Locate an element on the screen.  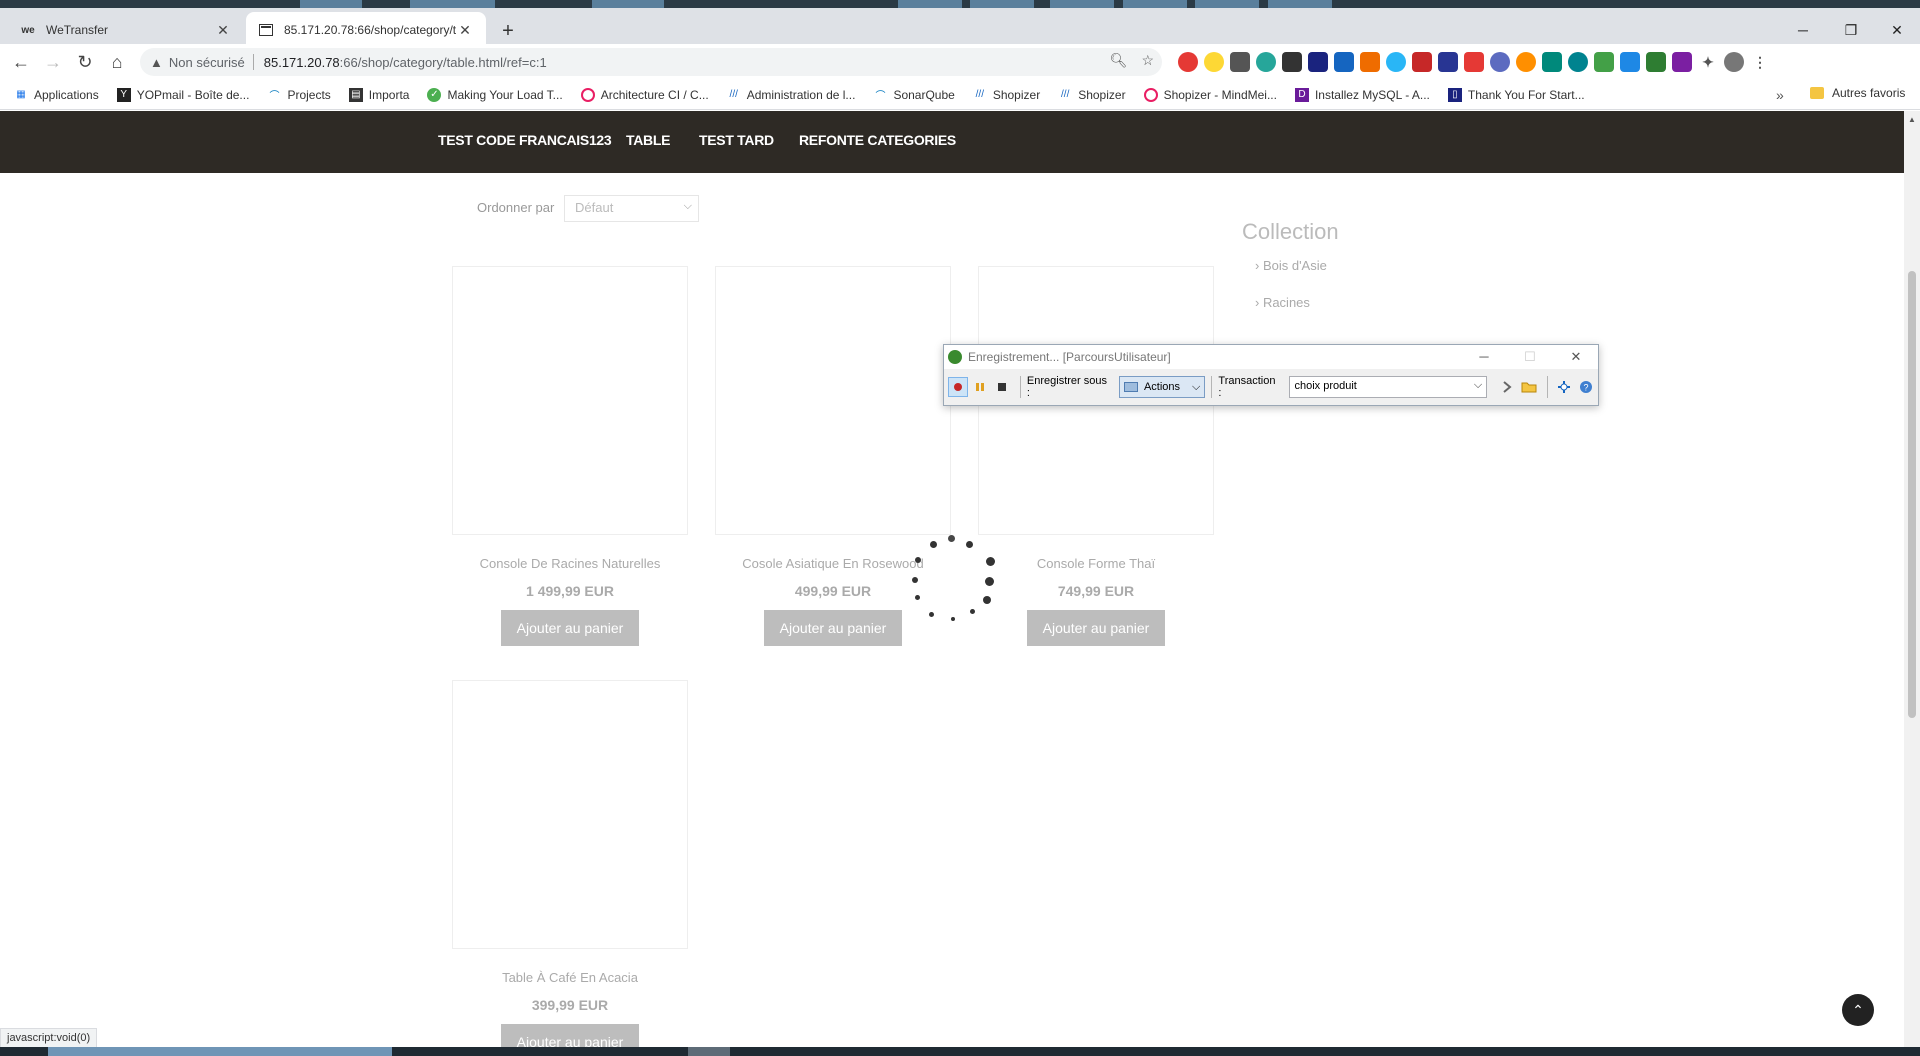
chevron-right-icon is located at coordinates (1507, 387).